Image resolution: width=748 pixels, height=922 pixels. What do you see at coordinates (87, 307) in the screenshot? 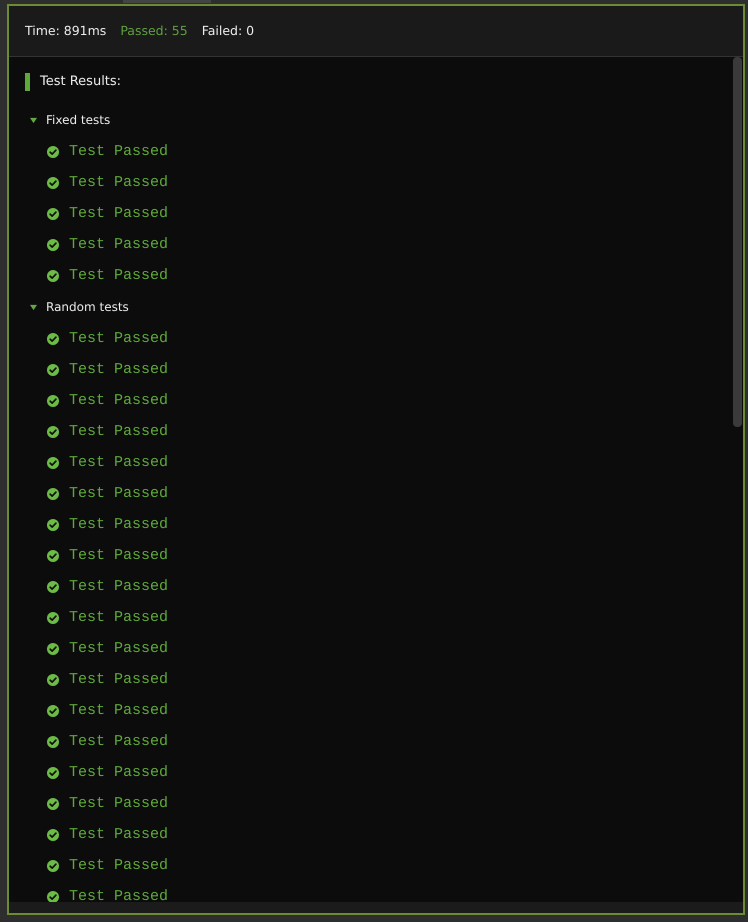
I see `group-label: Random tests` at bounding box center [87, 307].